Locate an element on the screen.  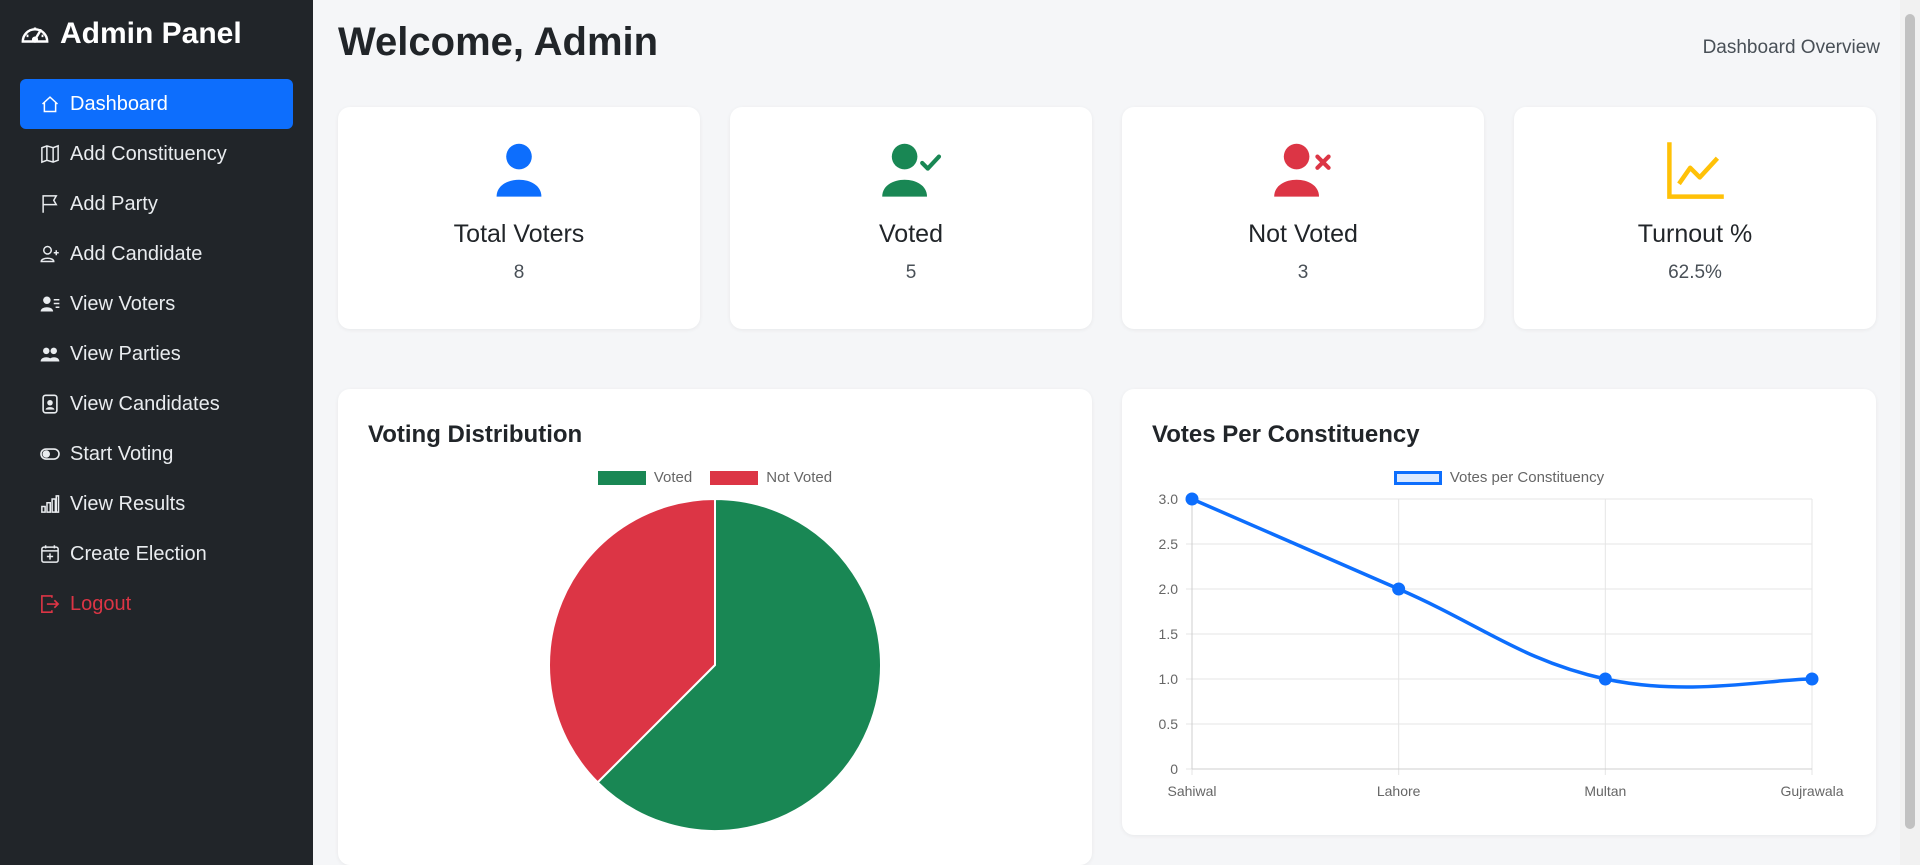
pie-chart is located at coordinates (715, 664).